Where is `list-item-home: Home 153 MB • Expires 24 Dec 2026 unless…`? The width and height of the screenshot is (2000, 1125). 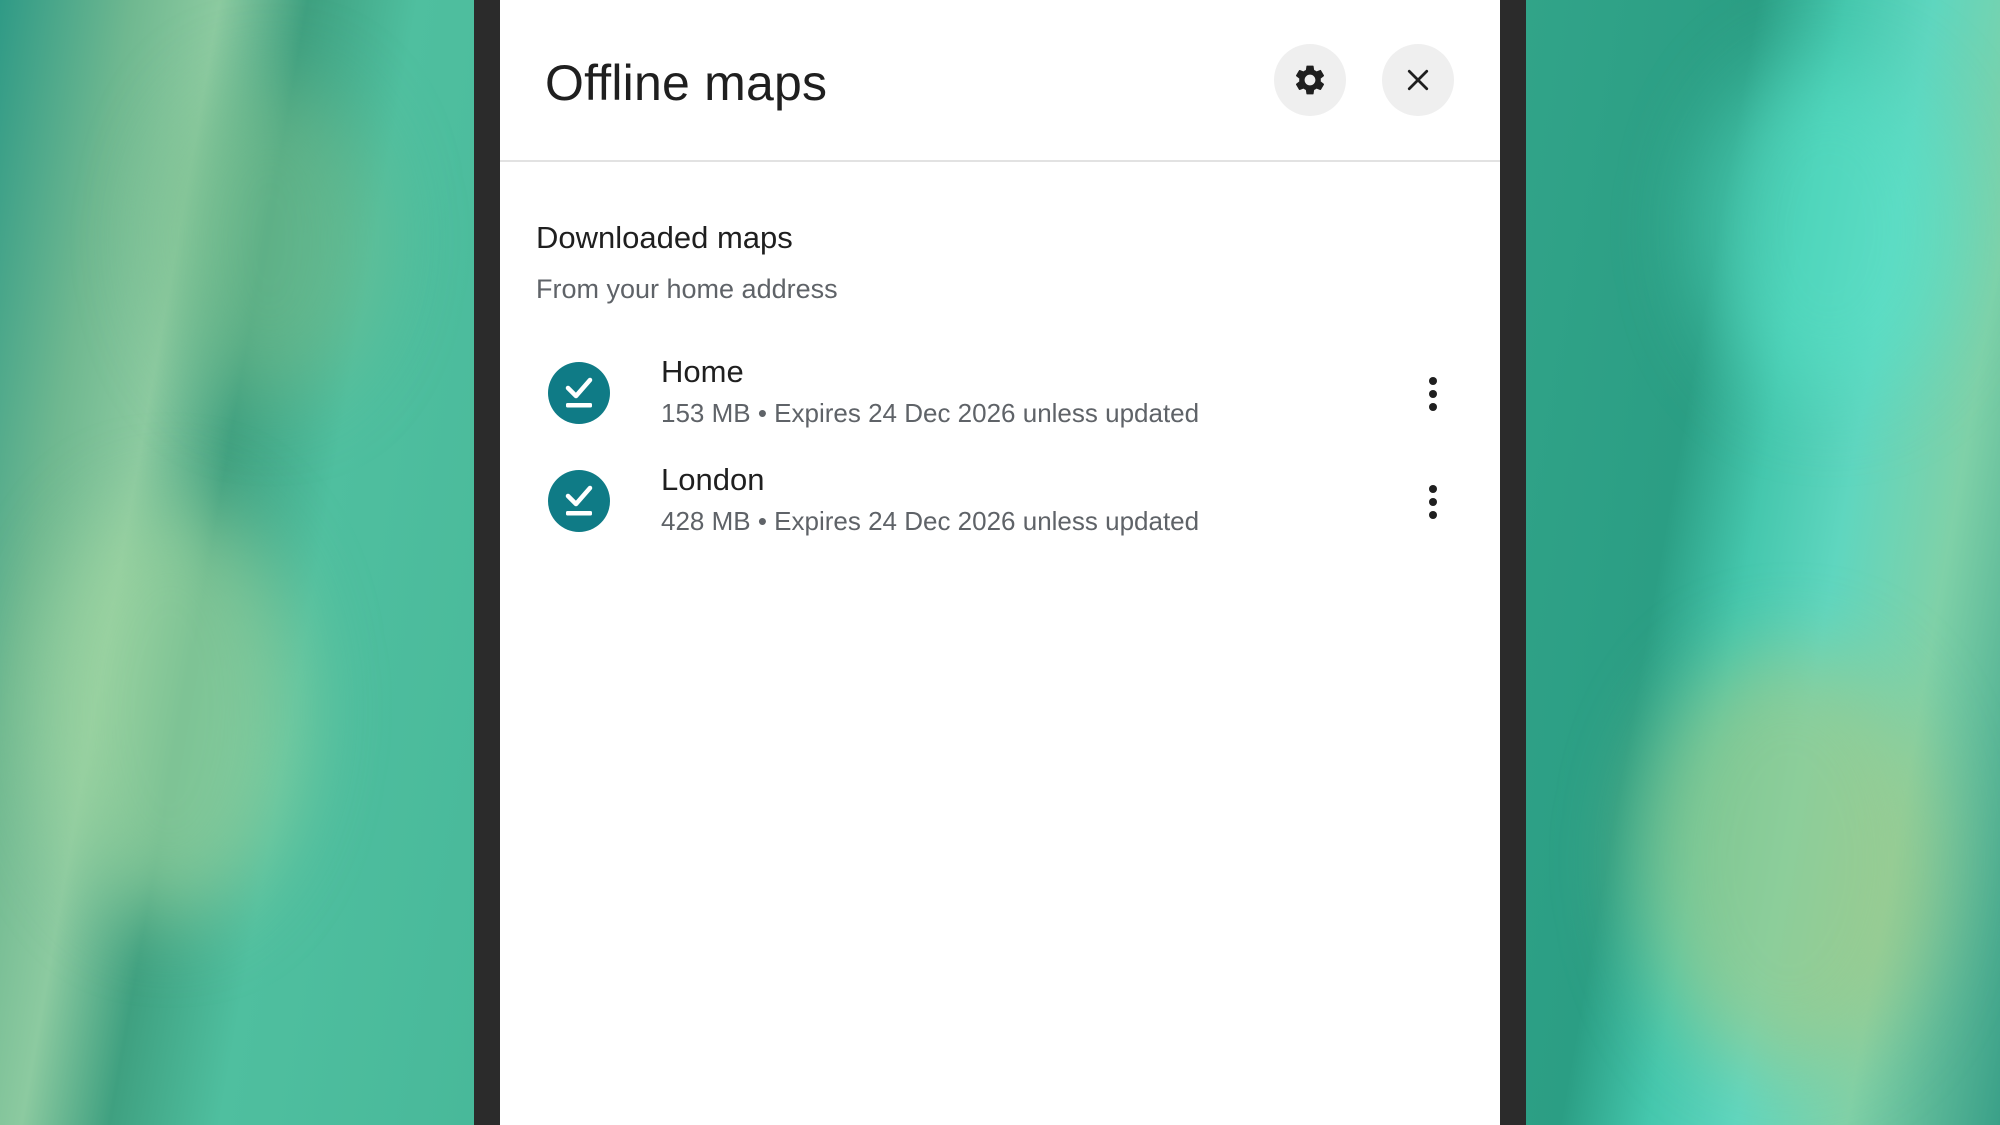
list-item-home: Home 153 MB • Expires 24 Dec 2026 unless… is located at coordinates (1000, 392).